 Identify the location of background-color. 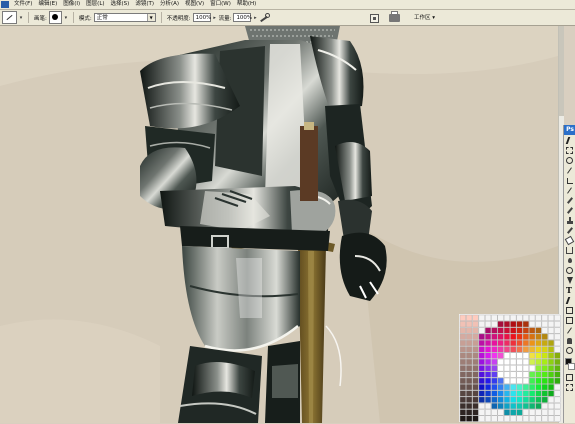
(571, 366).